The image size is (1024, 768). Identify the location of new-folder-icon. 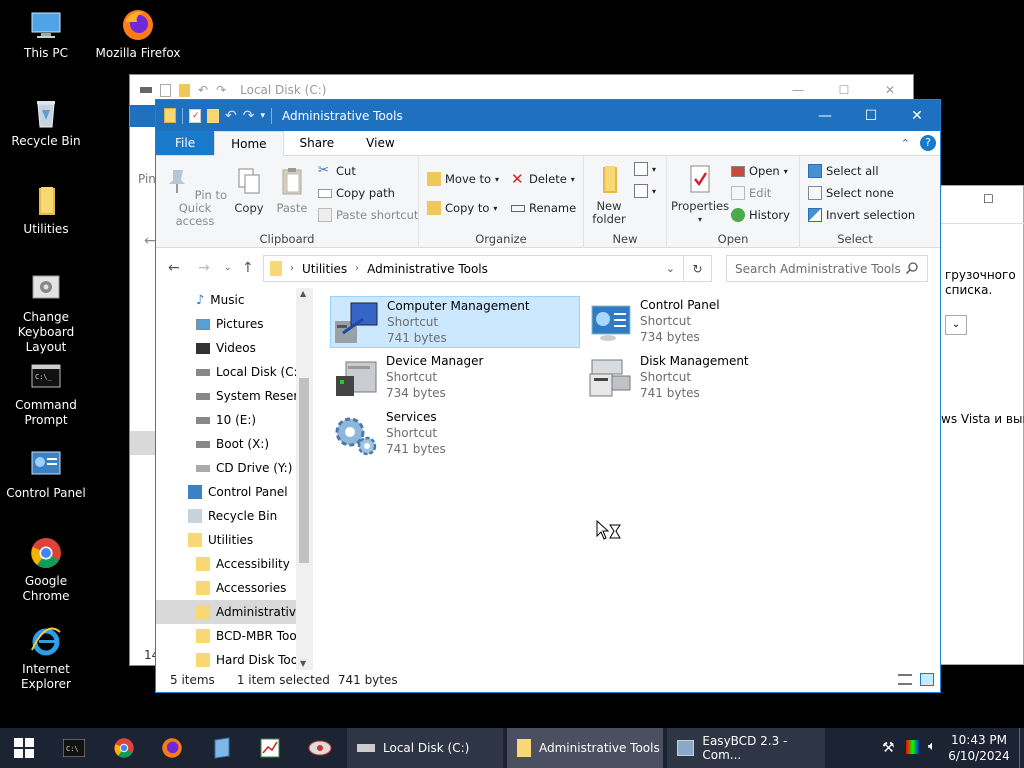
(213, 115).